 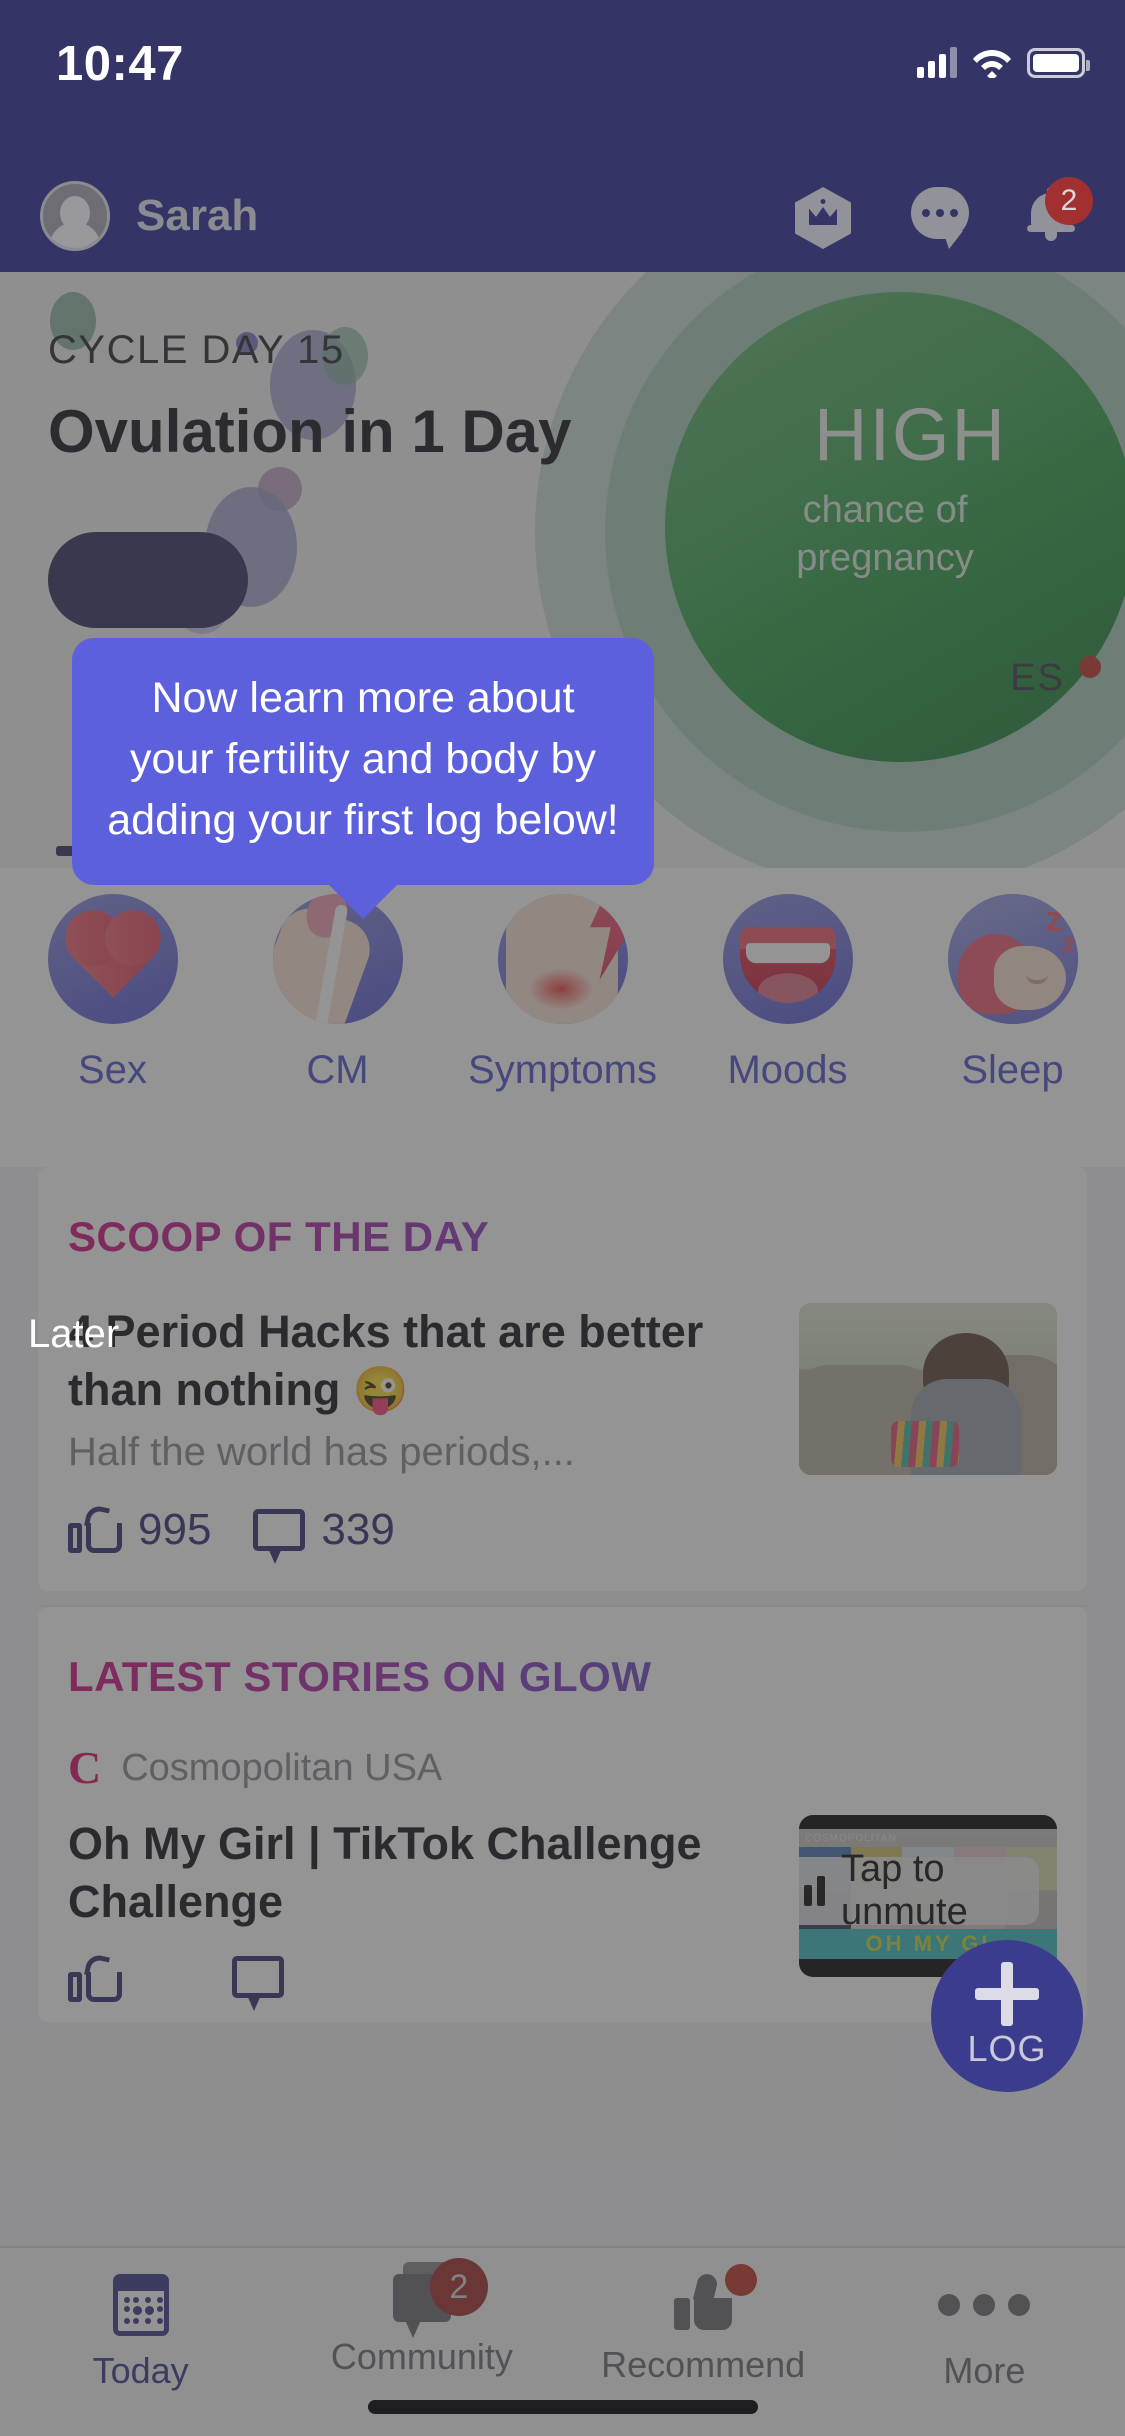 I want to click on username-label: Sarah, so click(x=197, y=215).